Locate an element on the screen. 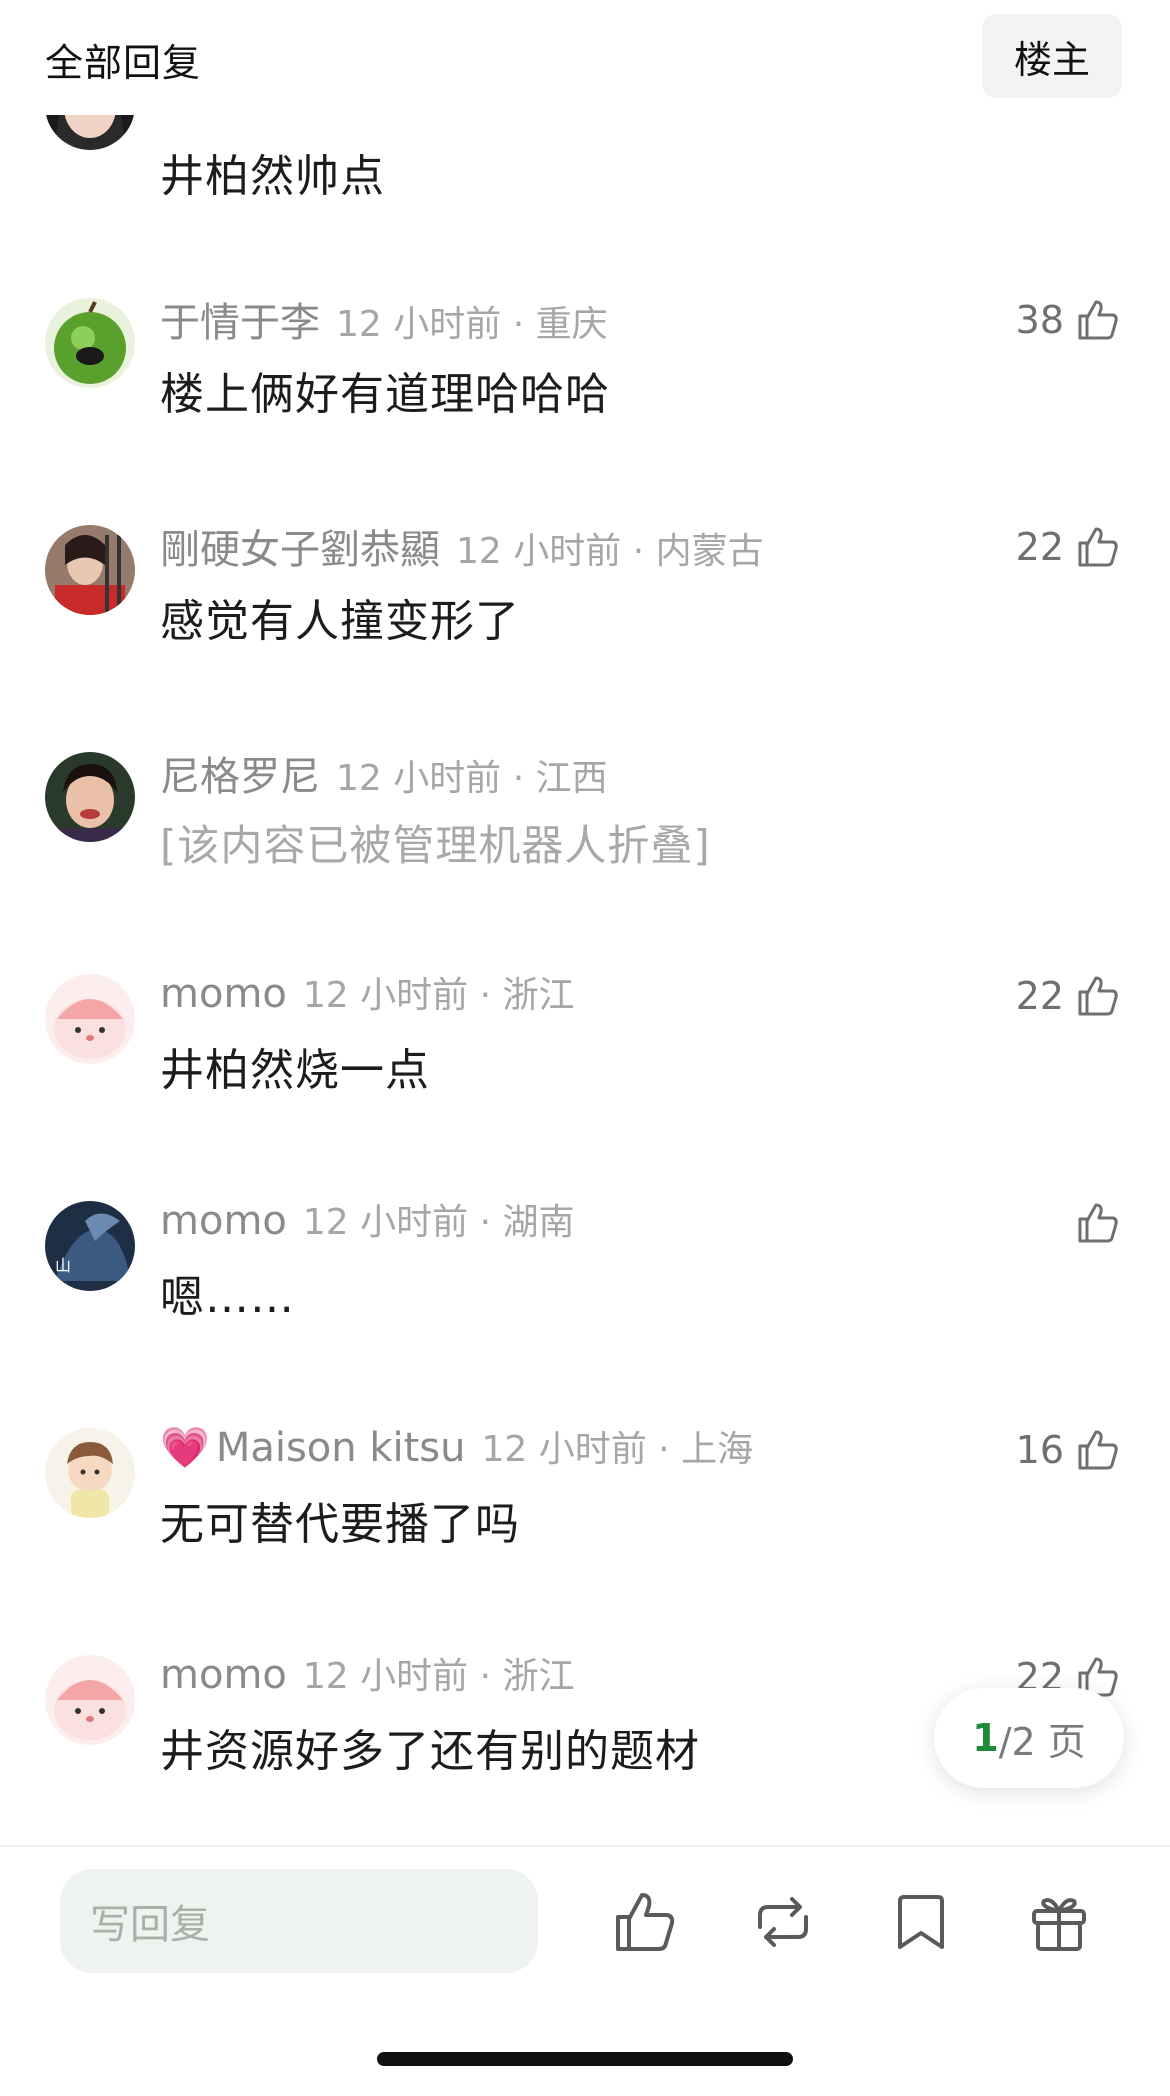 The height and width of the screenshot is (2096, 1170). like-button is located at coordinates (1093, 1223).